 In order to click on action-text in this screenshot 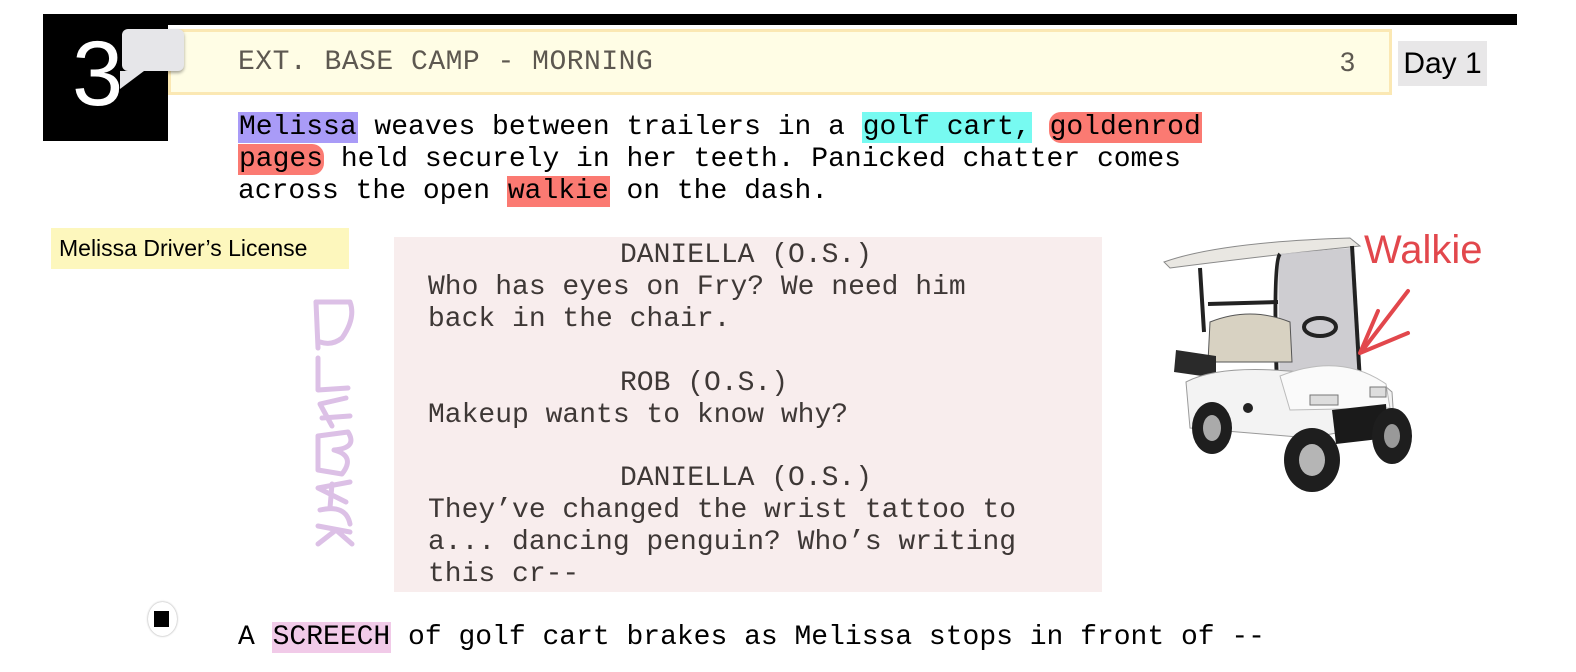, I will do `click(1040, 127)`.